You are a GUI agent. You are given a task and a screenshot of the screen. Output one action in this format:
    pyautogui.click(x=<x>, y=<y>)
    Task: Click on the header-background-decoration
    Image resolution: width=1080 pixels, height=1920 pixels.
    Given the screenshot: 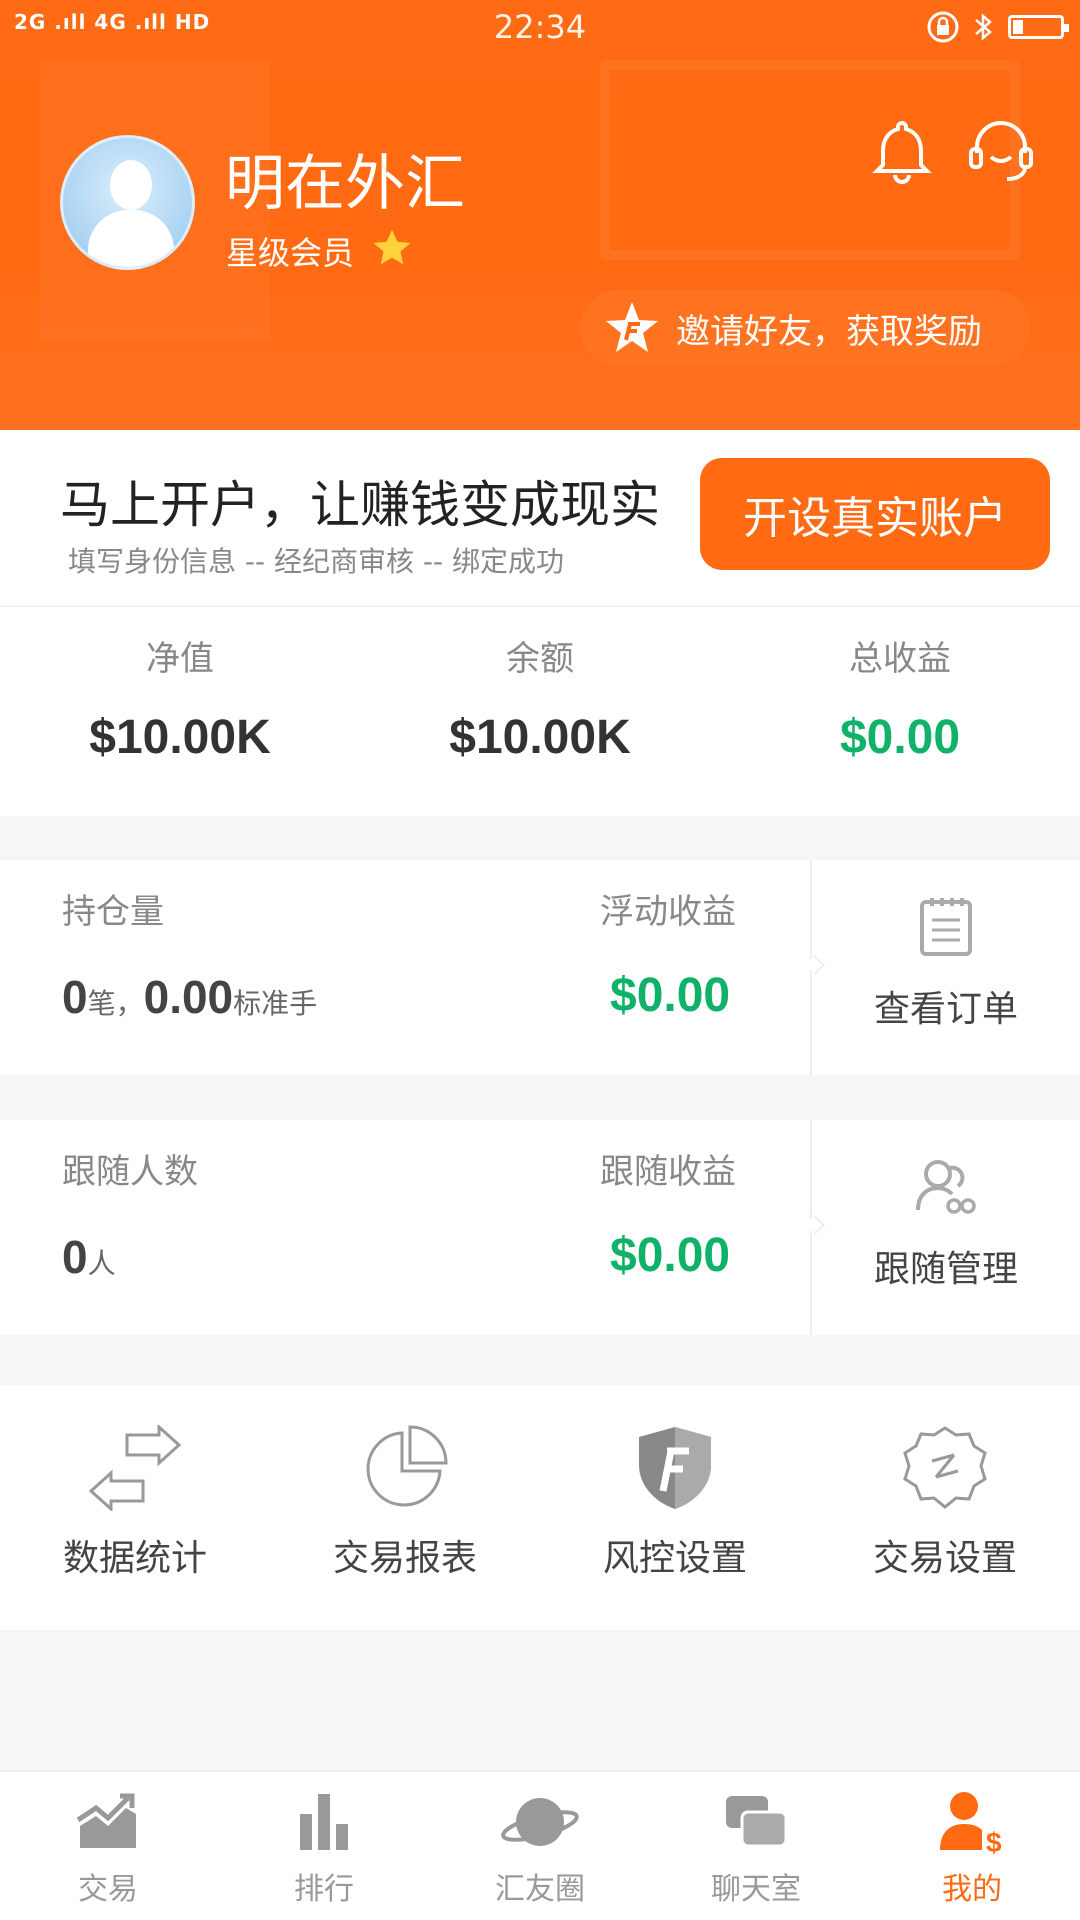 What is the action you would take?
    pyautogui.click(x=810, y=160)
    